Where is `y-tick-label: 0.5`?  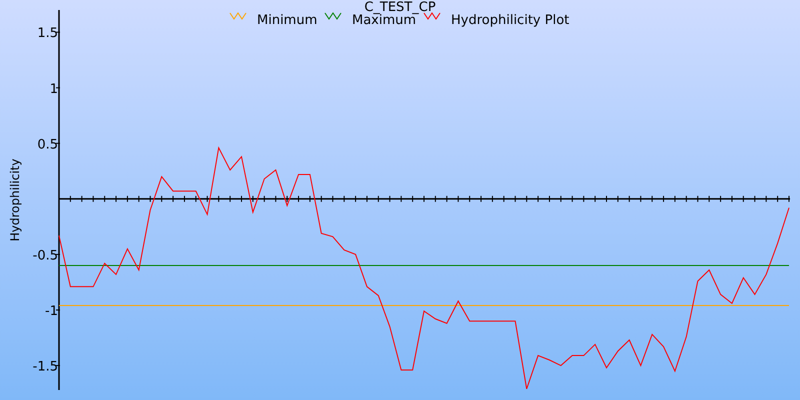 y-tick-label: 0.5 is located at coordinates (47, 144).